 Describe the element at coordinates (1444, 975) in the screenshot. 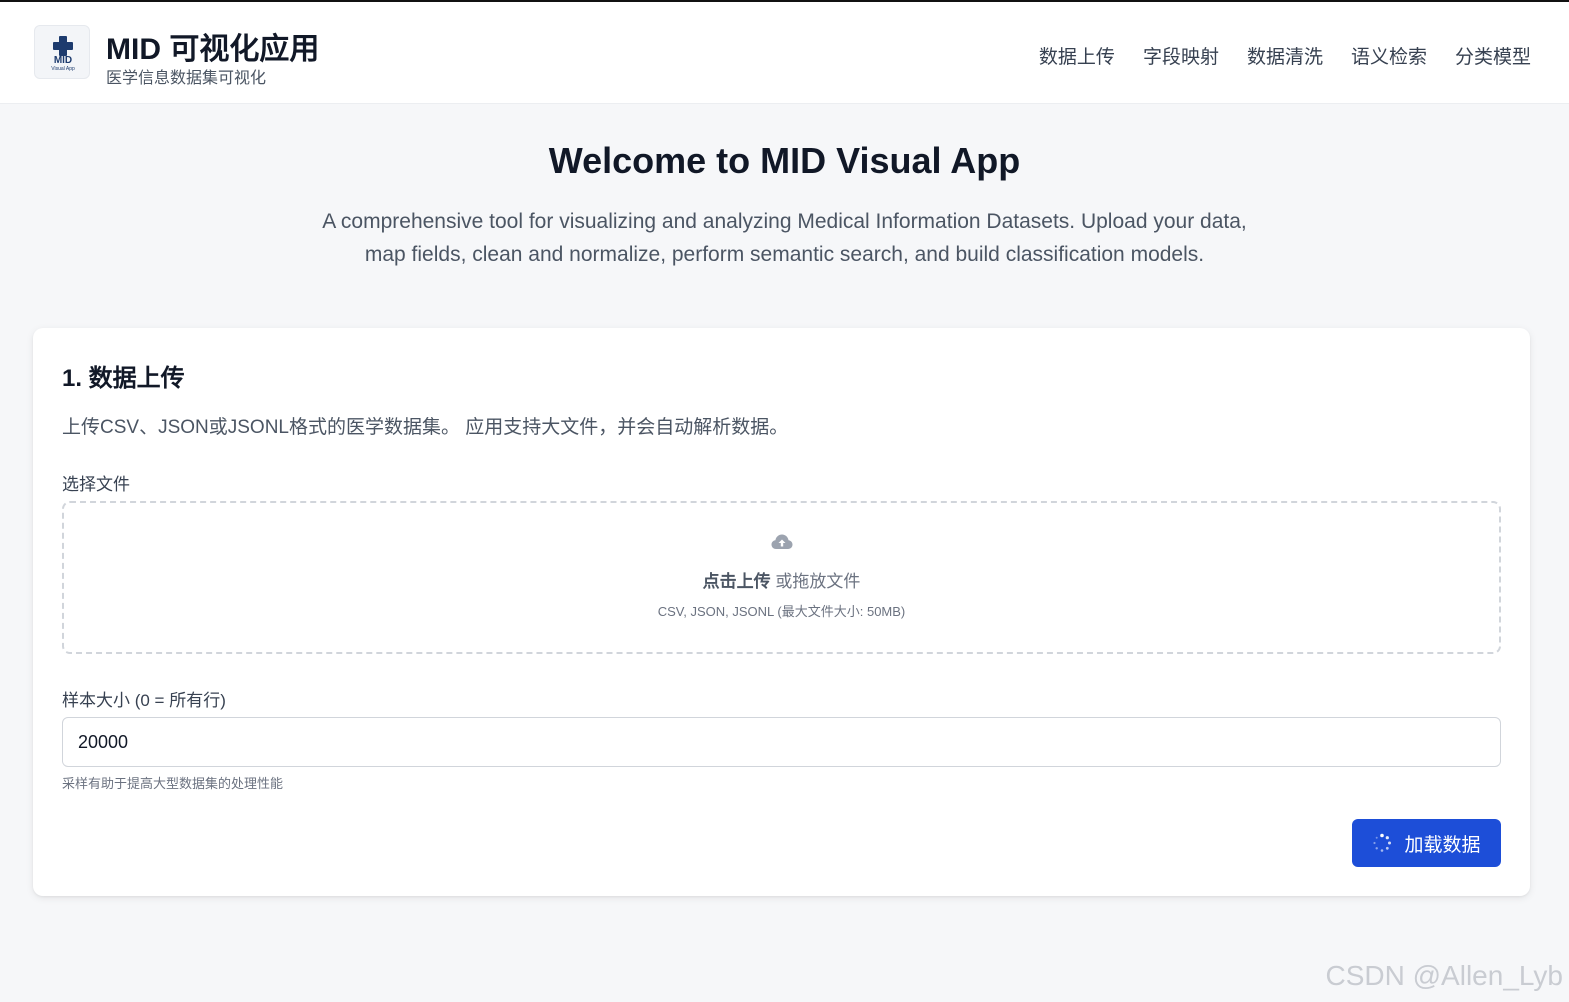

I see `watermark: CSDN @Allen_Lyb` at that location.